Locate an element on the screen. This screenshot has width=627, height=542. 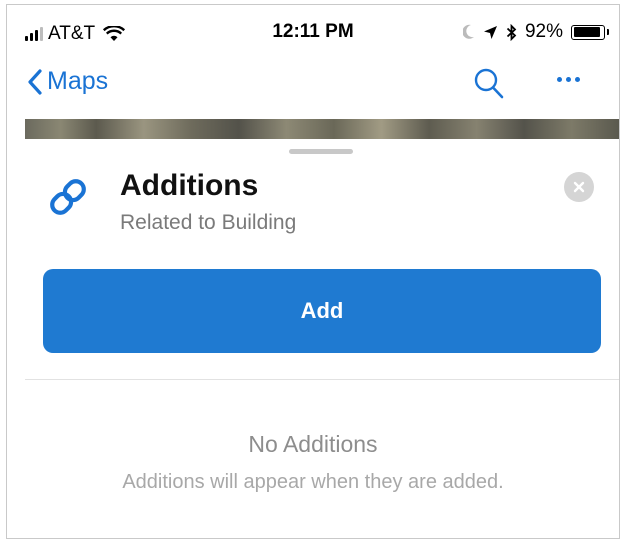
map-background is located at coordinates (322, 129).